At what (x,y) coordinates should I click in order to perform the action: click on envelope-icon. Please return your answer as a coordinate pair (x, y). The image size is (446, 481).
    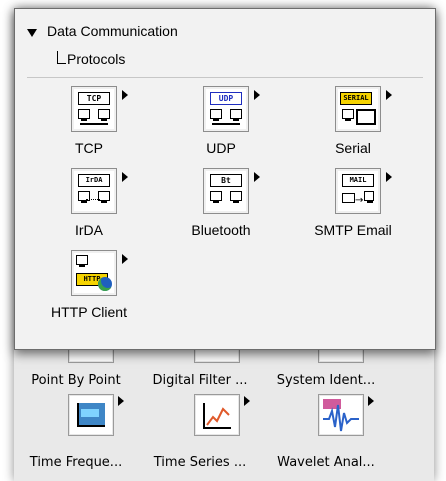
    Looking at the image, I should click on (348, 198).